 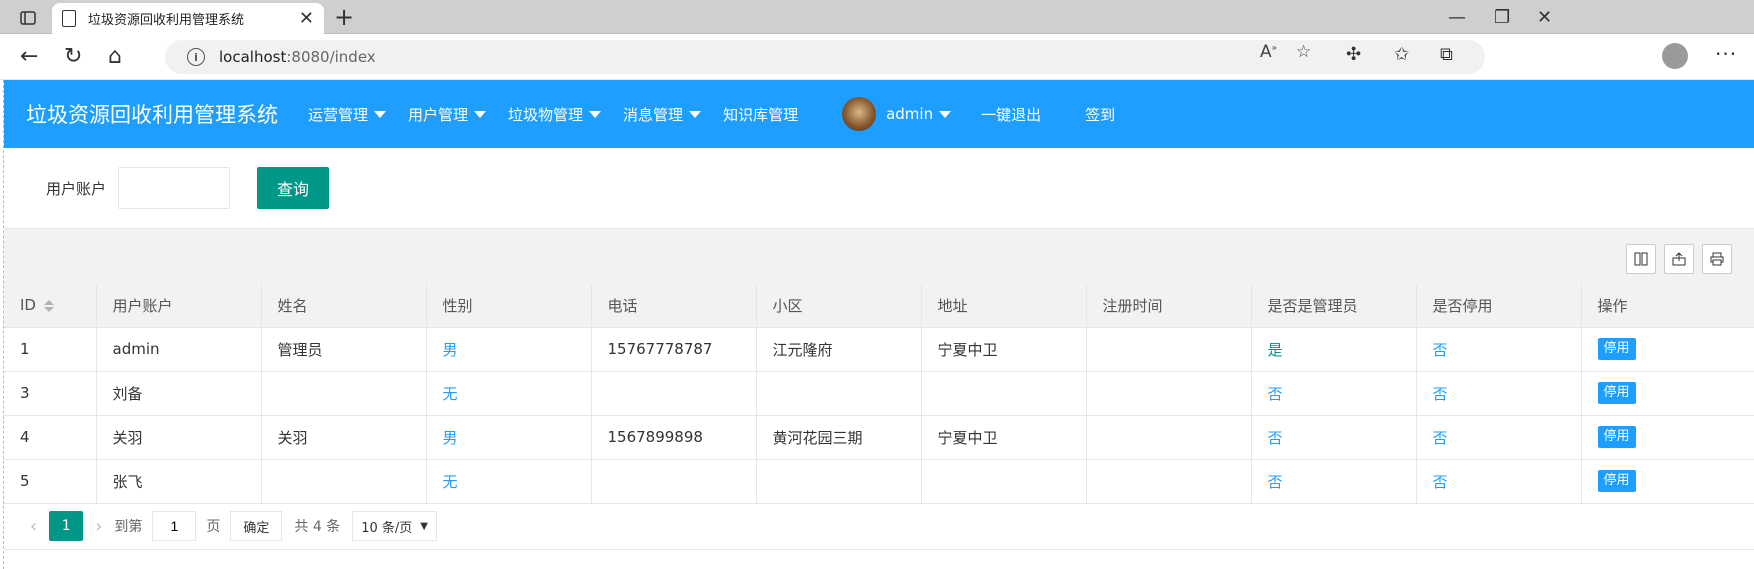 What do you see at coordinates (1004, 349) in the screenshot?
I see `cell-address: 宁夏中卫` at bounding box center [1004, 349].